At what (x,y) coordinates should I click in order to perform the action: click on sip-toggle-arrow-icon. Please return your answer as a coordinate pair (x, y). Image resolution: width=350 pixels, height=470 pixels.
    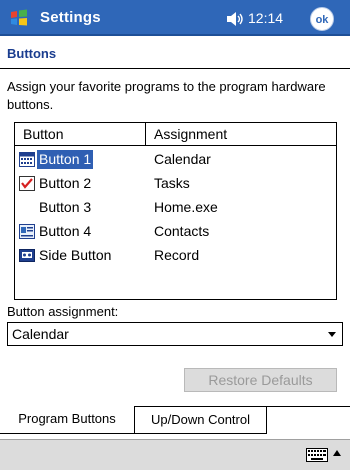
    Looking at the image, I should click on (337, 453).